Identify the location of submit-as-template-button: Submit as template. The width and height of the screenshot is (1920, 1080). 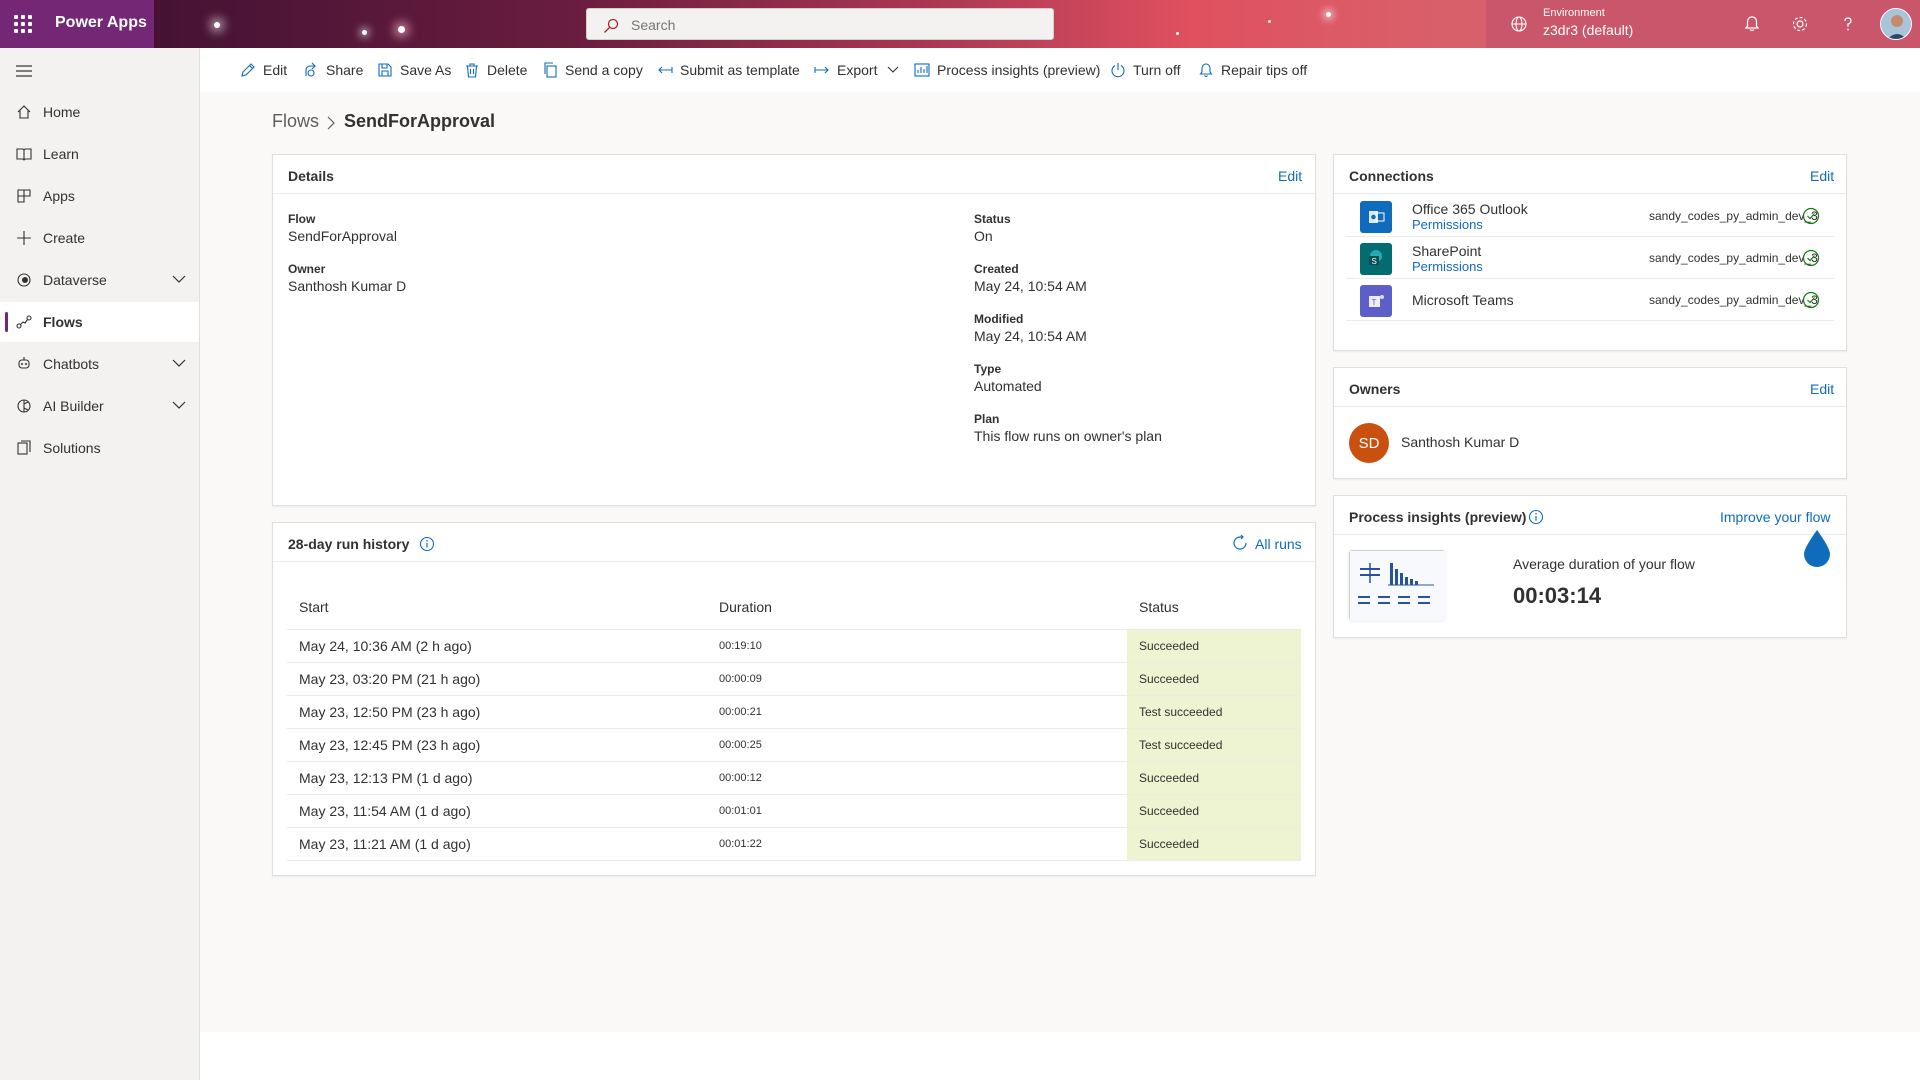
(728, 70).